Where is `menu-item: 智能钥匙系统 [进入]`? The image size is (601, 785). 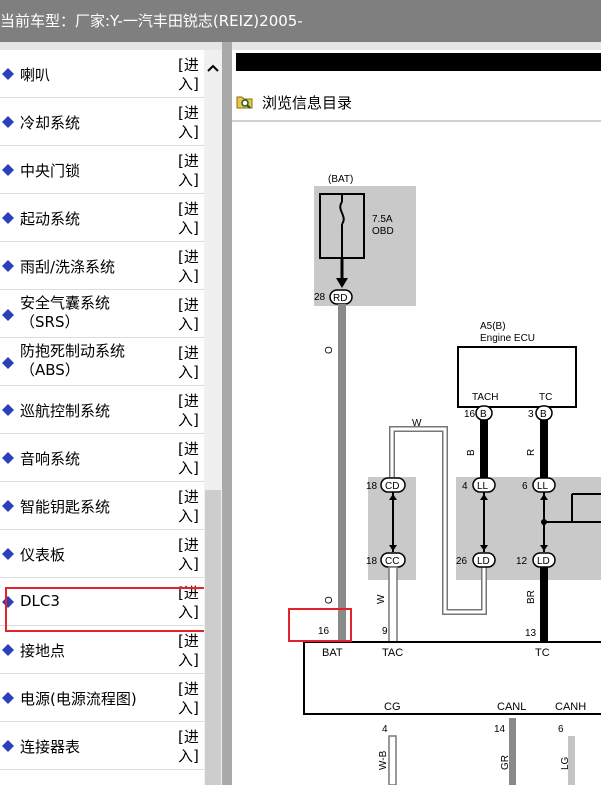
menu-item: 智能钥匙系统 [进入] is located at coordinates (102, 506).